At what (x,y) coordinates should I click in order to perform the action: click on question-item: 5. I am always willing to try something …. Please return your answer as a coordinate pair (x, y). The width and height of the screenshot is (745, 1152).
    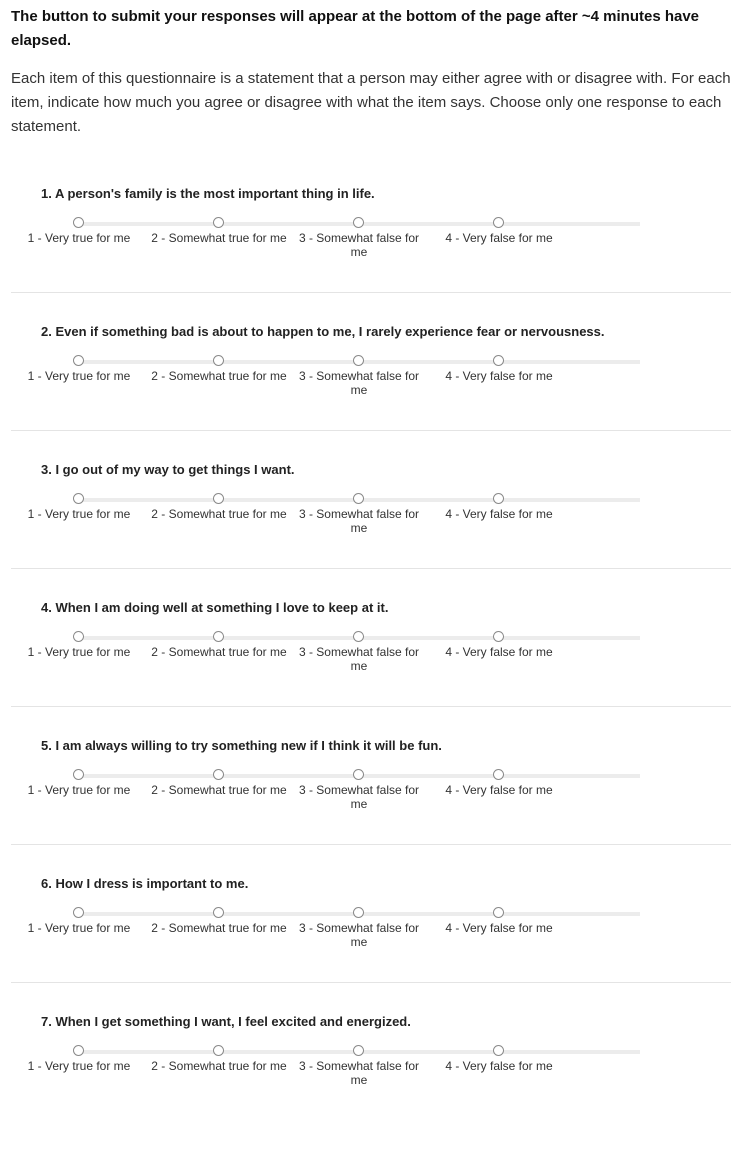
    Looking at the image, I should click on (372, 807).